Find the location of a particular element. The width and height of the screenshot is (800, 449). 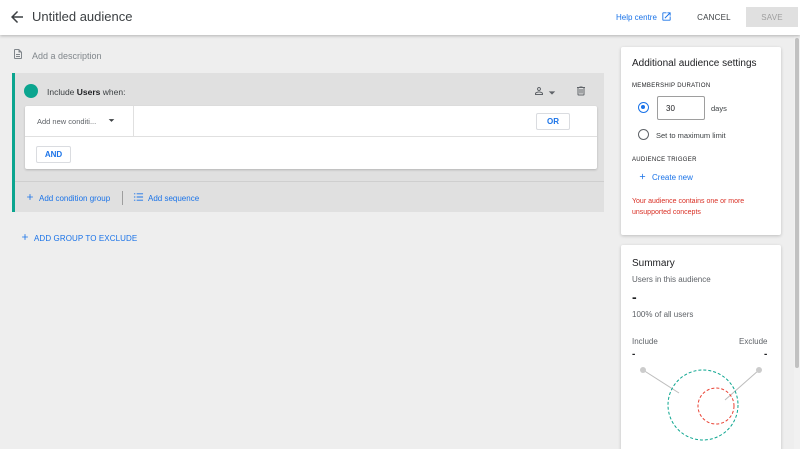

condition-row: Add new conditi... OR is located at coordinates (311, 121).